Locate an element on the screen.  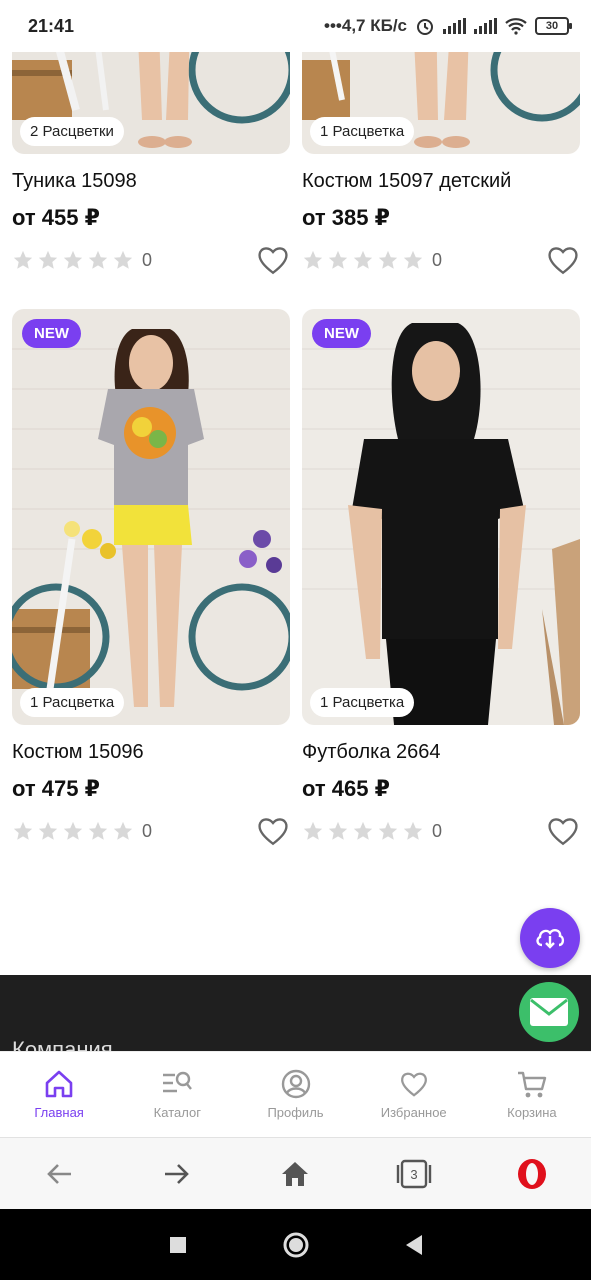
status-indicators: •••4,7 КБ/с 30 is located at coordinates (448, 26).